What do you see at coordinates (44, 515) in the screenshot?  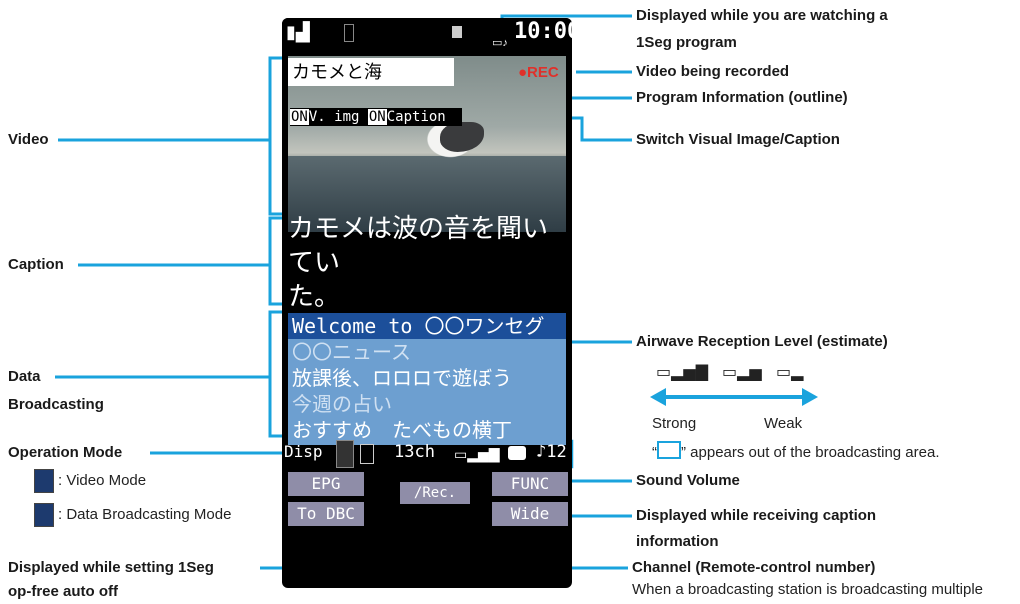 I see `tv-data-mode-icon` at bounding box center [44, 515].